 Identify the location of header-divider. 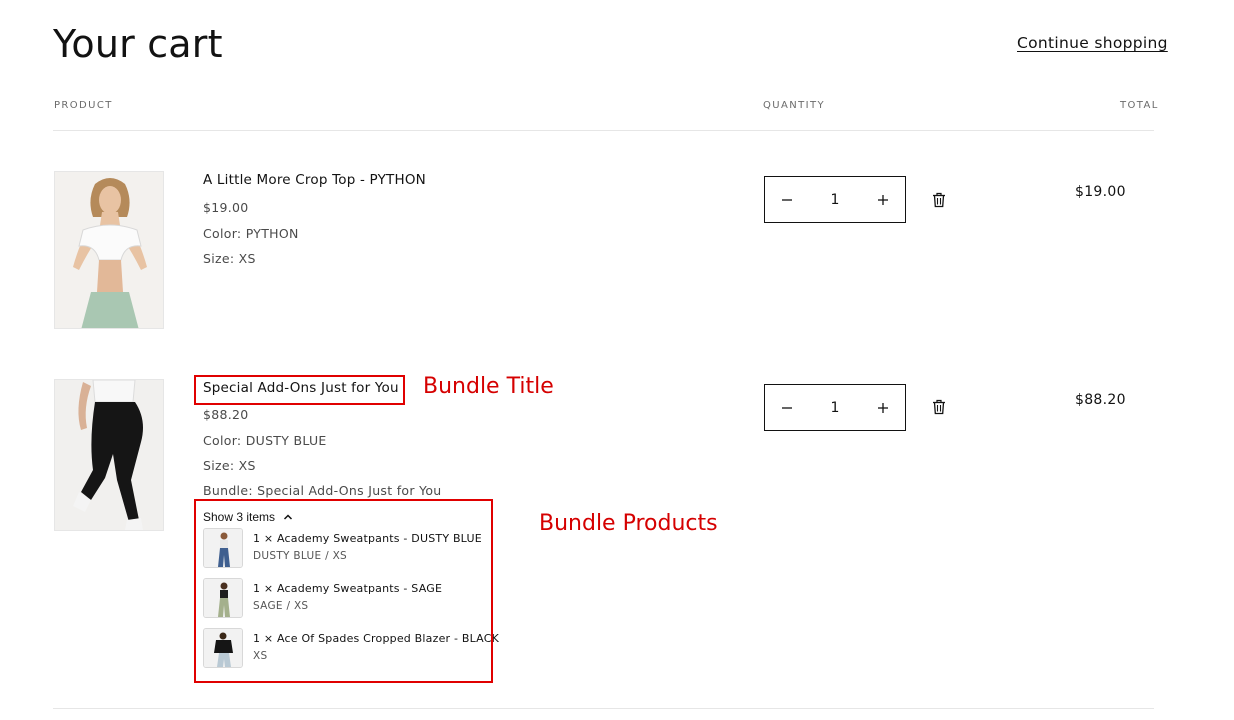
(603, 130).